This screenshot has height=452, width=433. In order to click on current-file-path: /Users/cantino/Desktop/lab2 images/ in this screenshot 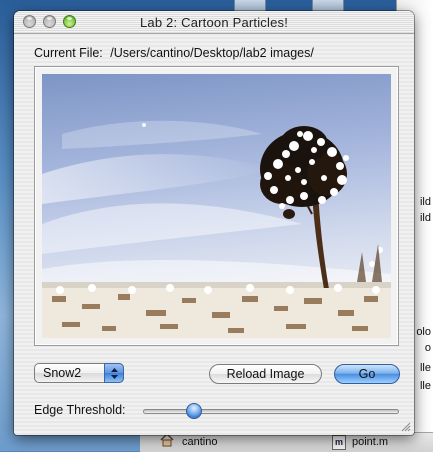, I will do `click(212, 53)`.